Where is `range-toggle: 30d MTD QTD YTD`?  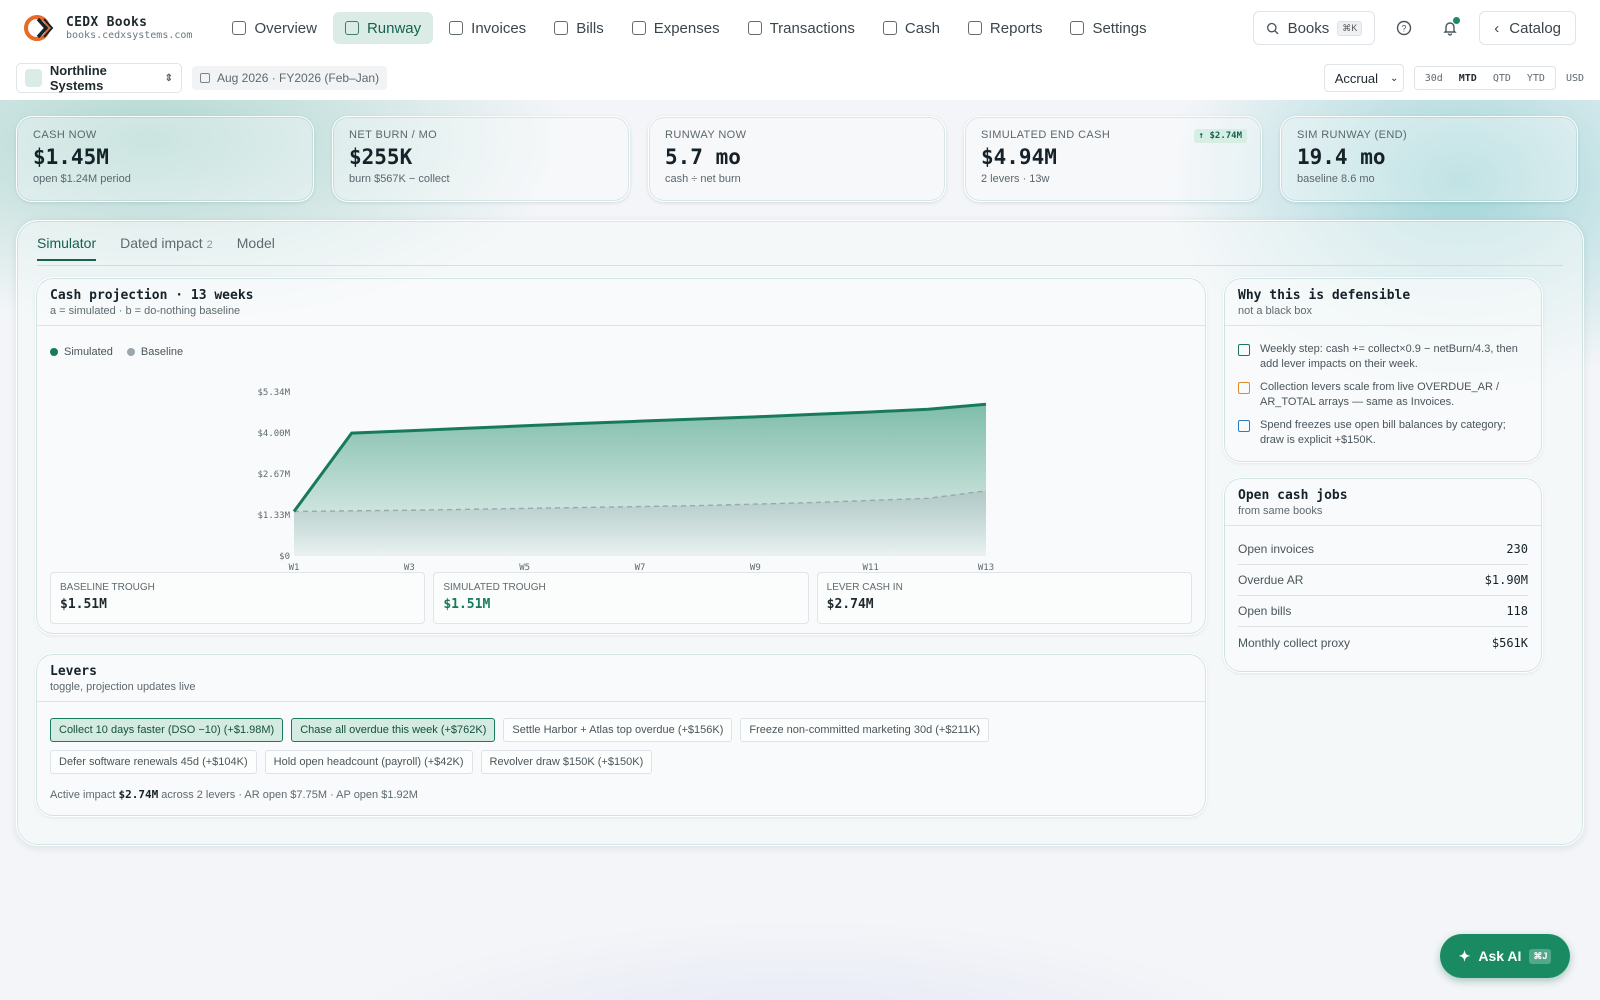
range-toggle: 30d MTD QTD YTD is located at coordinates (1484, 78).